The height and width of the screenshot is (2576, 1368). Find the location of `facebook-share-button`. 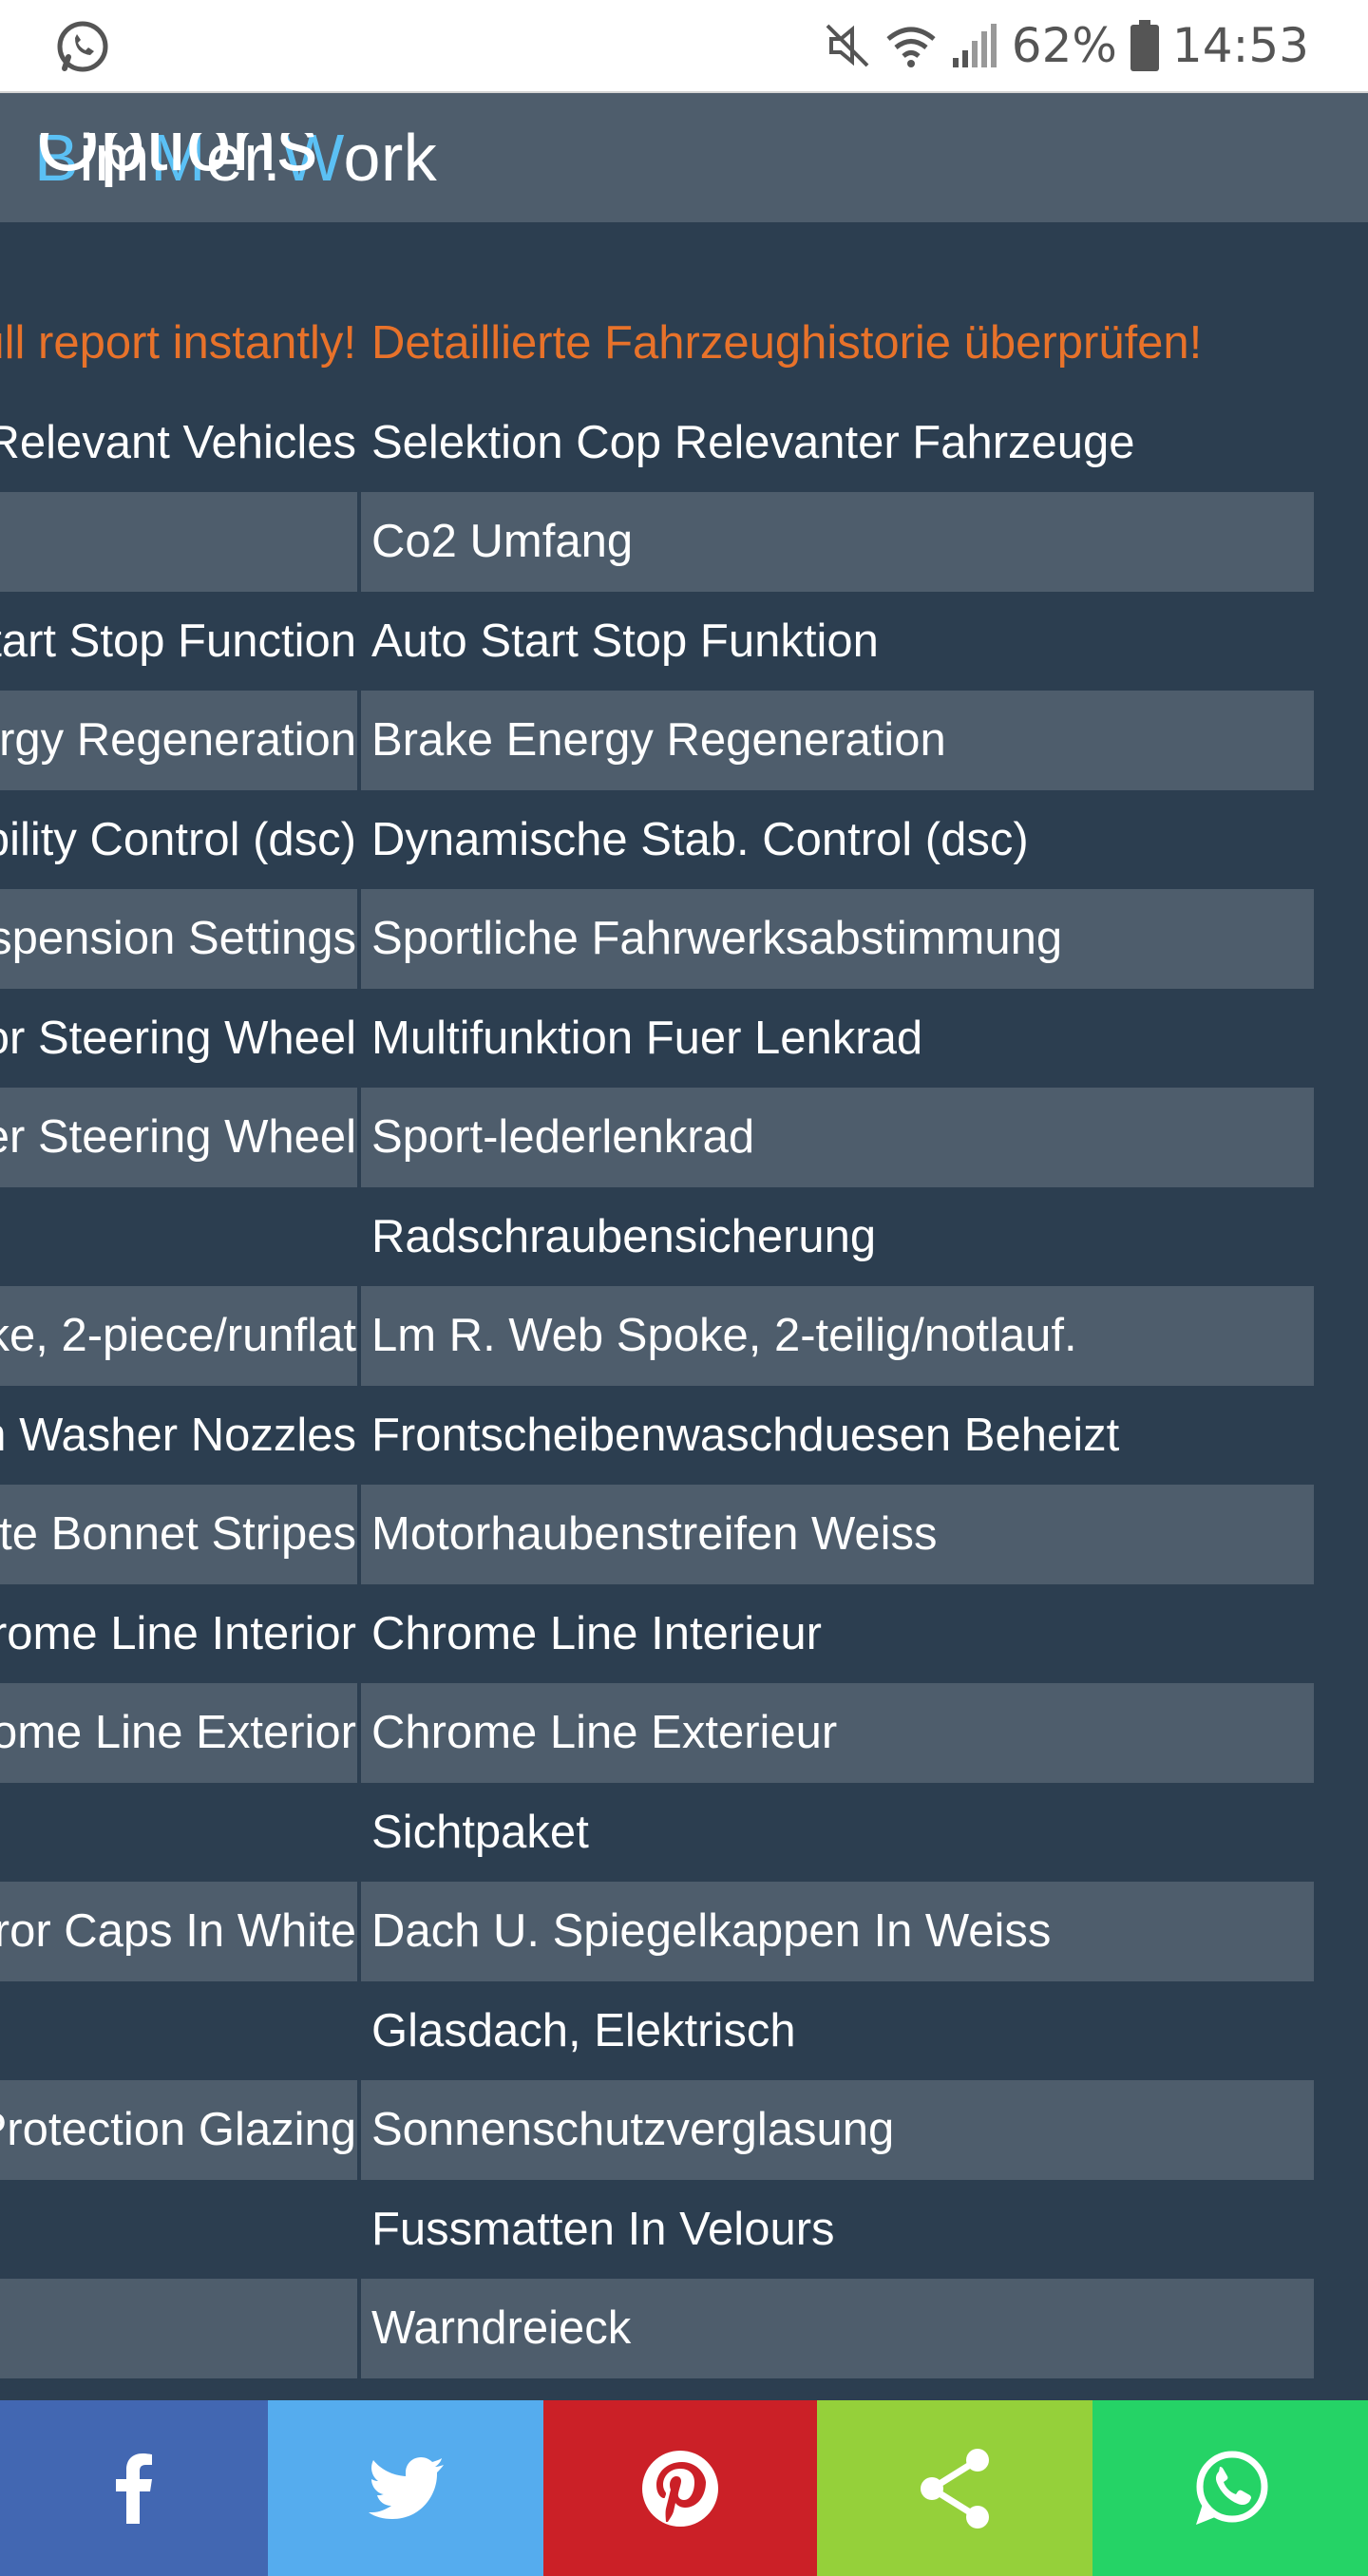

facebook-share-button is located at coordinates (134, 2488).